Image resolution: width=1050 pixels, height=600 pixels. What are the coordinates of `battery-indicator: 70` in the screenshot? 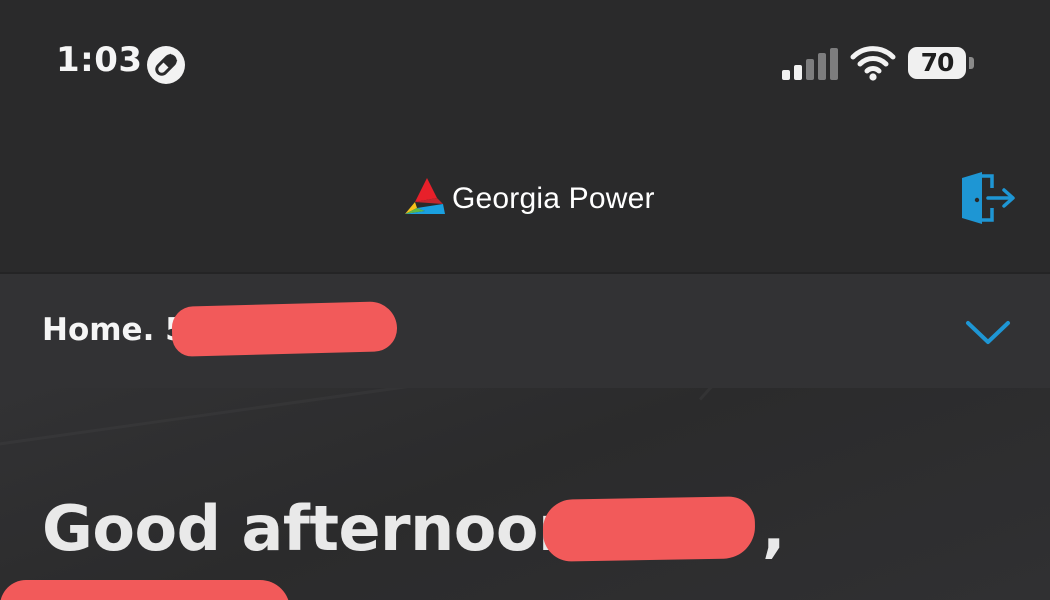 It's located at (943, 64).